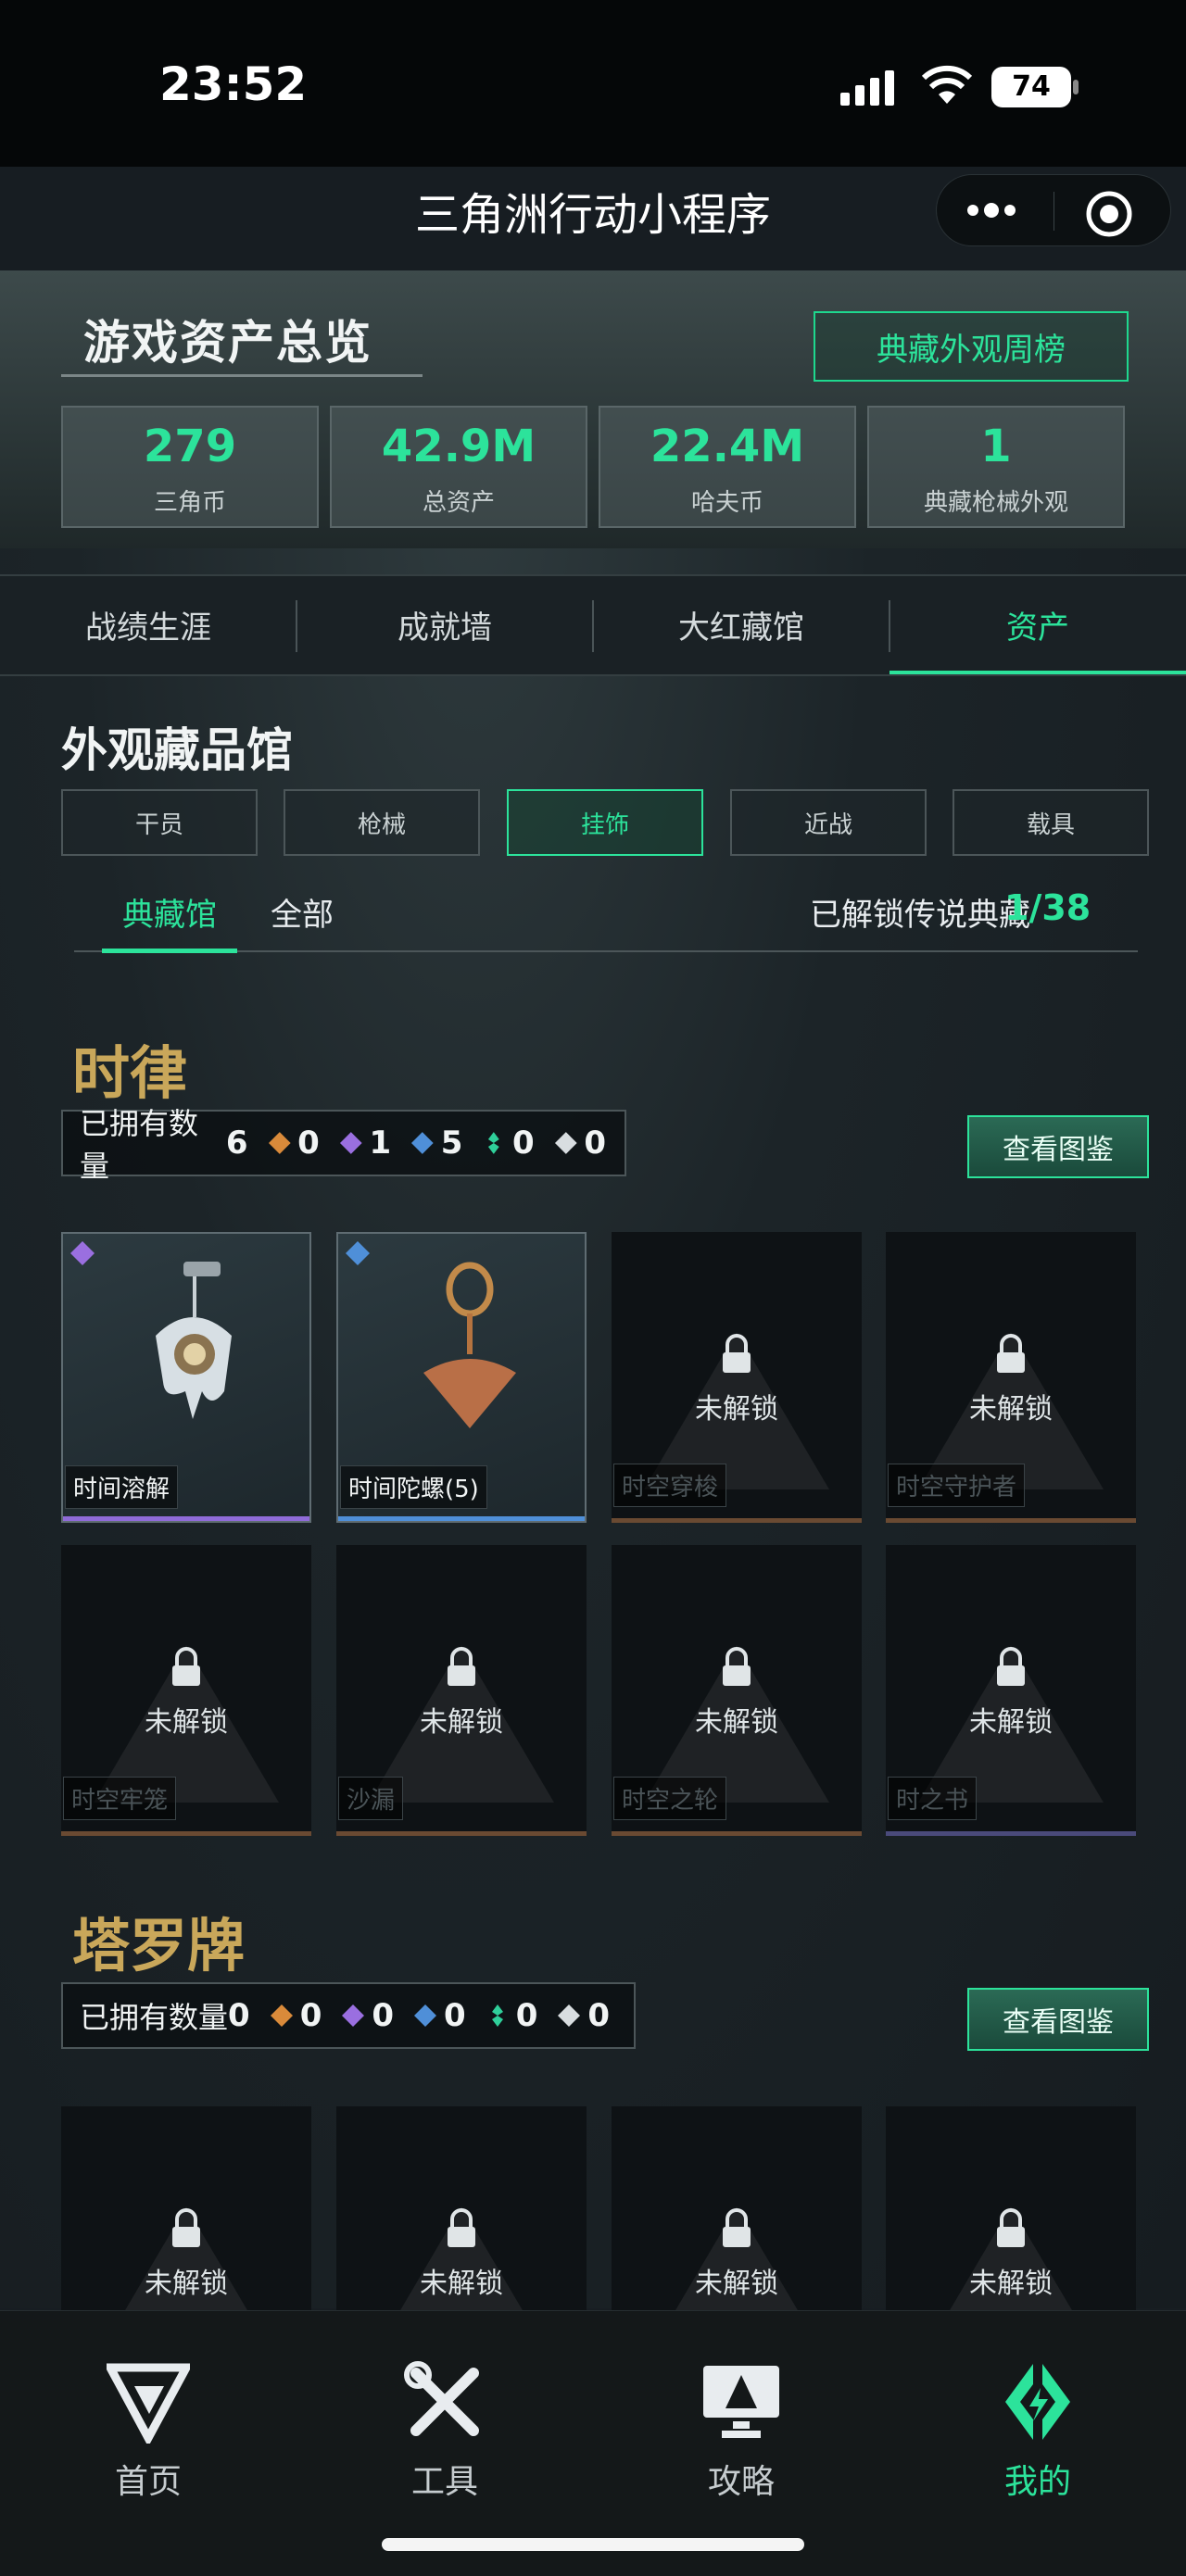  Describe the element at coordinates (169, 951) in the screenshot. I see `subtab-active-indicator` at that location.